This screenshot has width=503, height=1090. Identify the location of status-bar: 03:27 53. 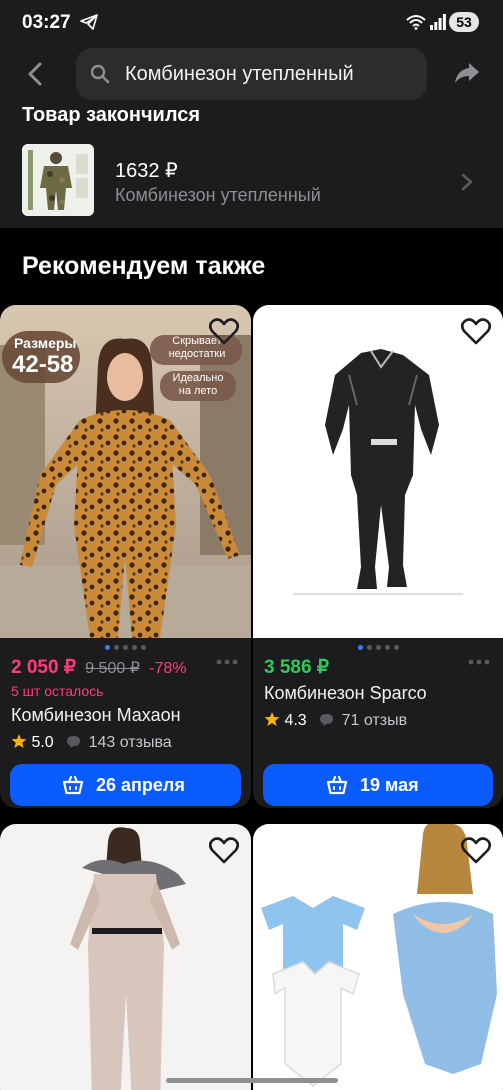
(251, 22).